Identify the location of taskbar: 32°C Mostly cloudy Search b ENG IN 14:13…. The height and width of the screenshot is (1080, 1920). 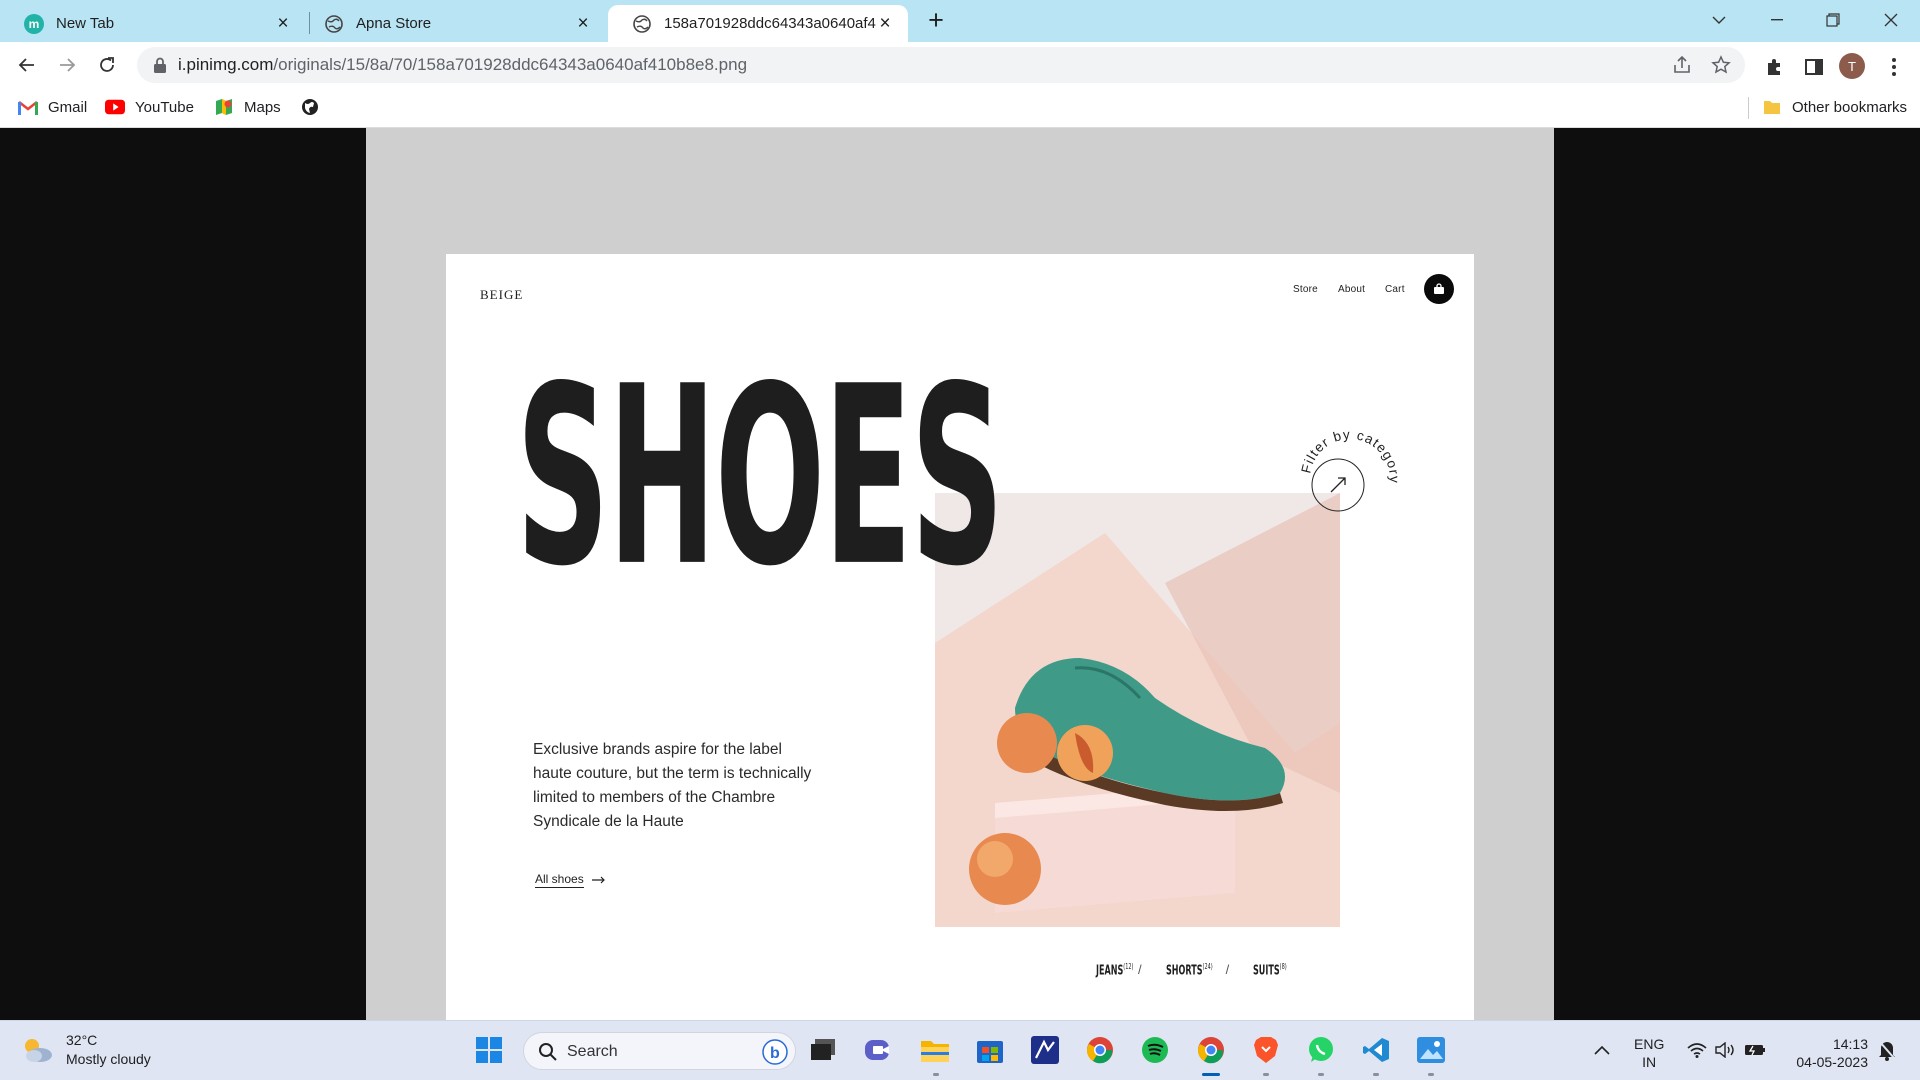
(960, 1050).